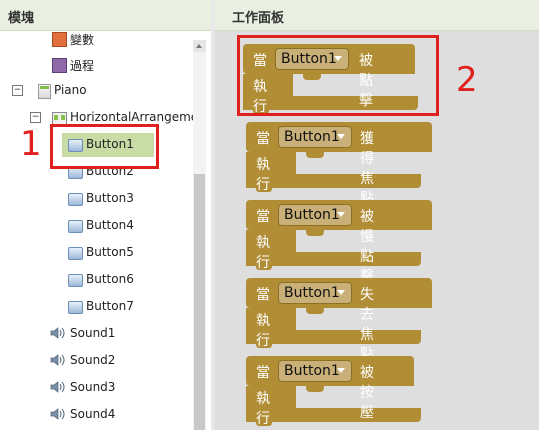 Image resolution: width=539 pixels, height=430 pixels. Describe the element at coordinates (44, 91) in the screenshot. I see `screen-icon` at that location.